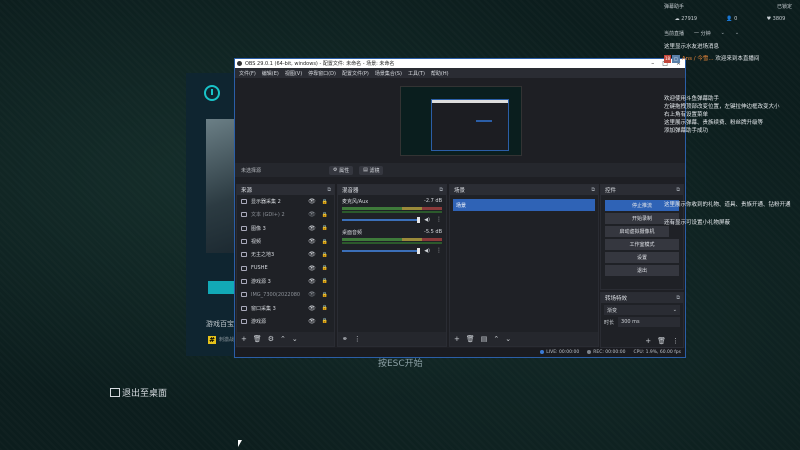  Describe the element at coordinates (714, 123) in the screenshot. I see `chat-message: 这里展示弹幕、贵族续费、粉丝牌升级等` at that location.